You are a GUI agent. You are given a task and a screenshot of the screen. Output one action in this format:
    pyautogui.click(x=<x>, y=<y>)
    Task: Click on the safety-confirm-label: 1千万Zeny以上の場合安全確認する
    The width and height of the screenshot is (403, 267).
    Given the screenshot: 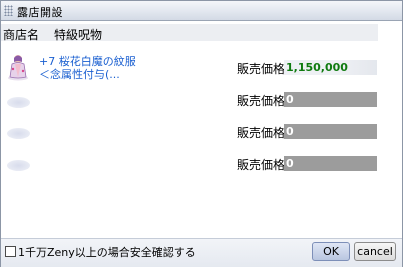 What is the action you would take?
    pyautogui.click(x=107, y=252)
    